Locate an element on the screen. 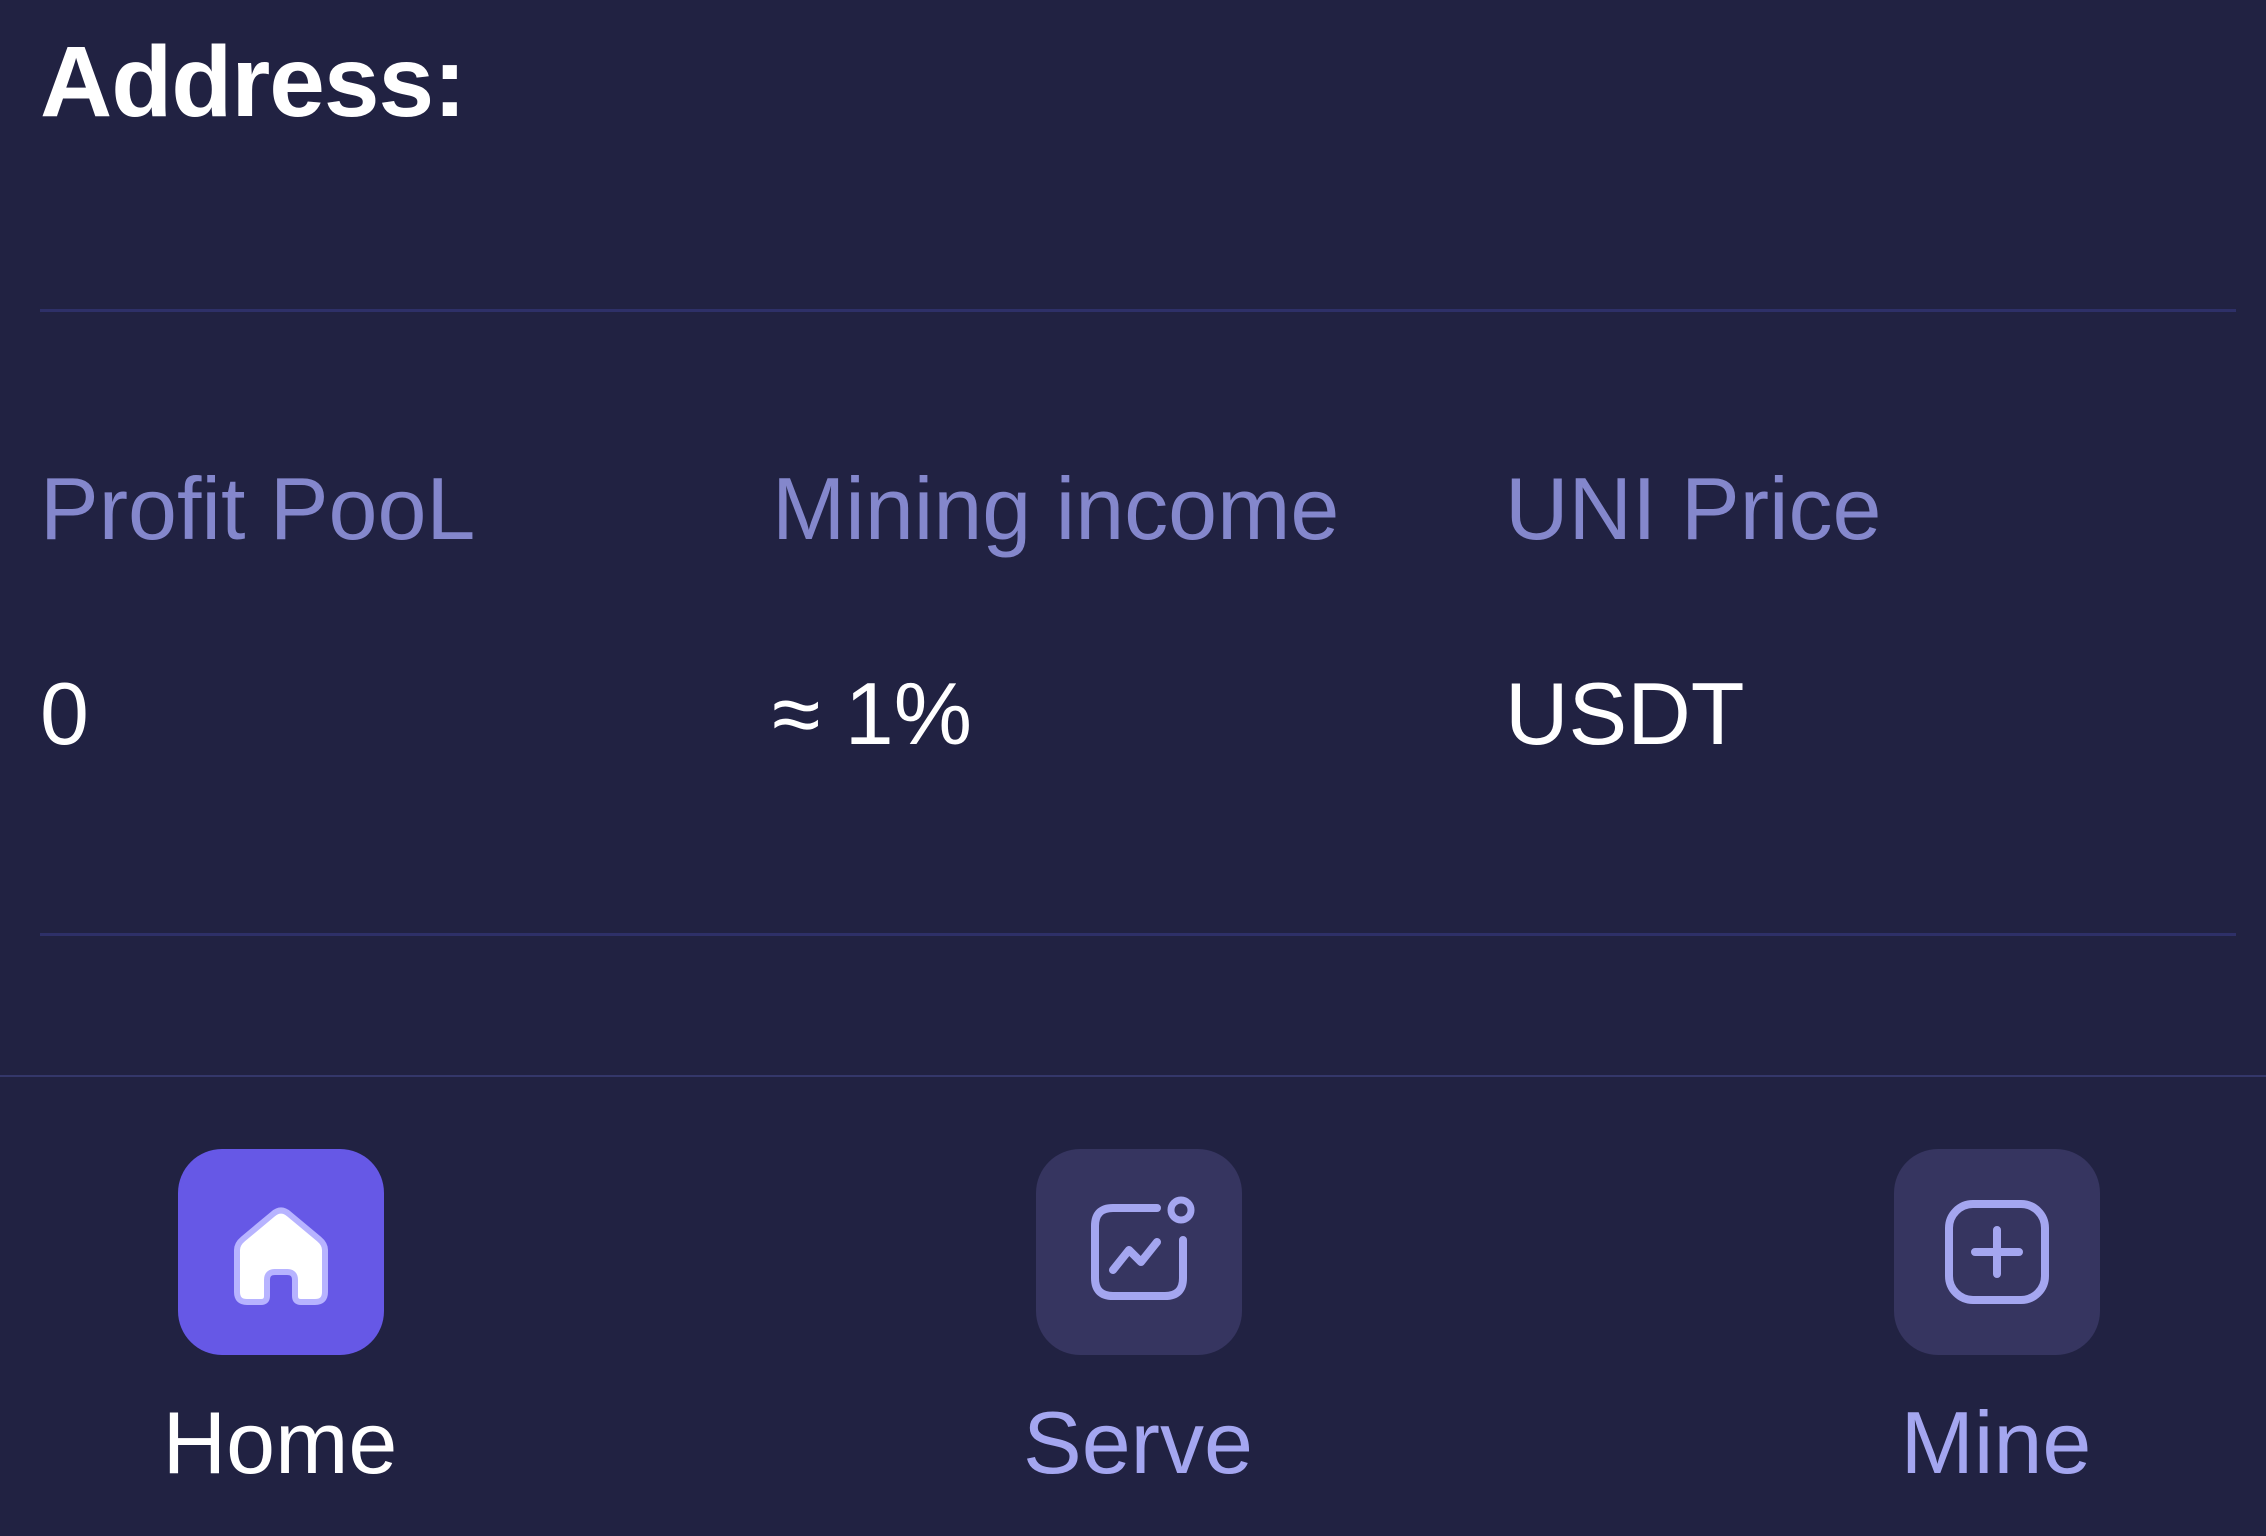 Image resolution: width=2266 pixels, height=1536 pixels. home-icon is located at coordinates (281, 1256).